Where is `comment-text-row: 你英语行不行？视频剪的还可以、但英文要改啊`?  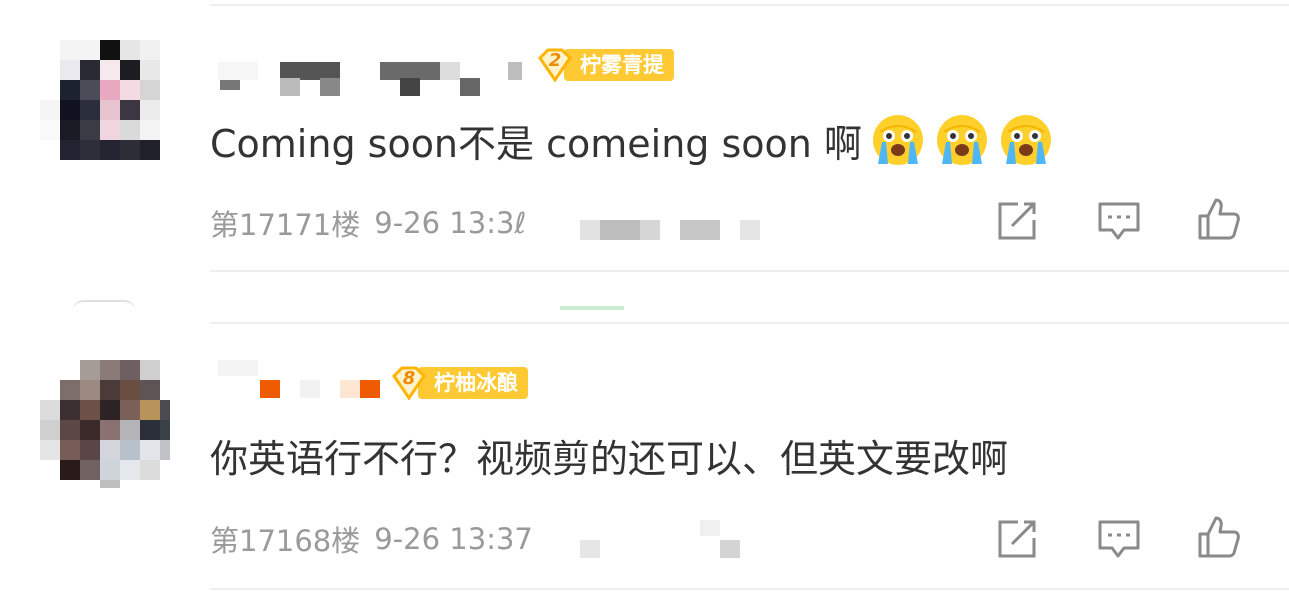
comment-text-row: 你英语行不行？视频剪的还可以、但英文要改啊 is located at coordinates (609, 455).